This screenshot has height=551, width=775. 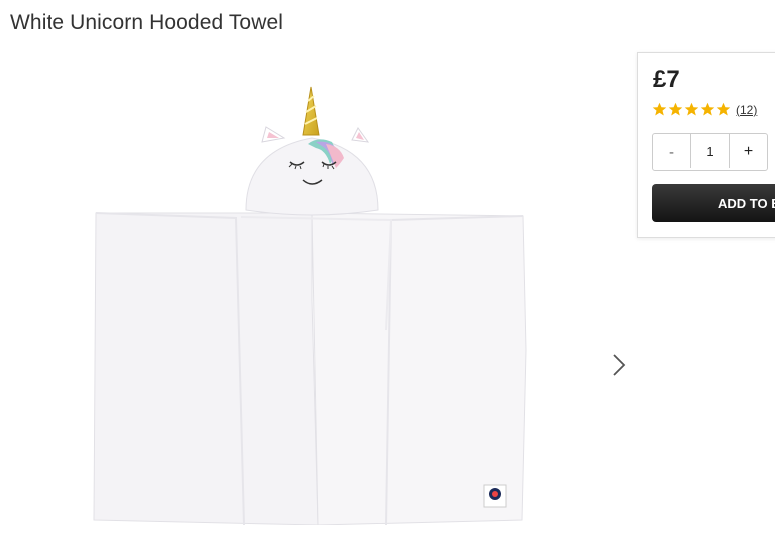 I want to click on star-rating, so click(x=691, y=109).